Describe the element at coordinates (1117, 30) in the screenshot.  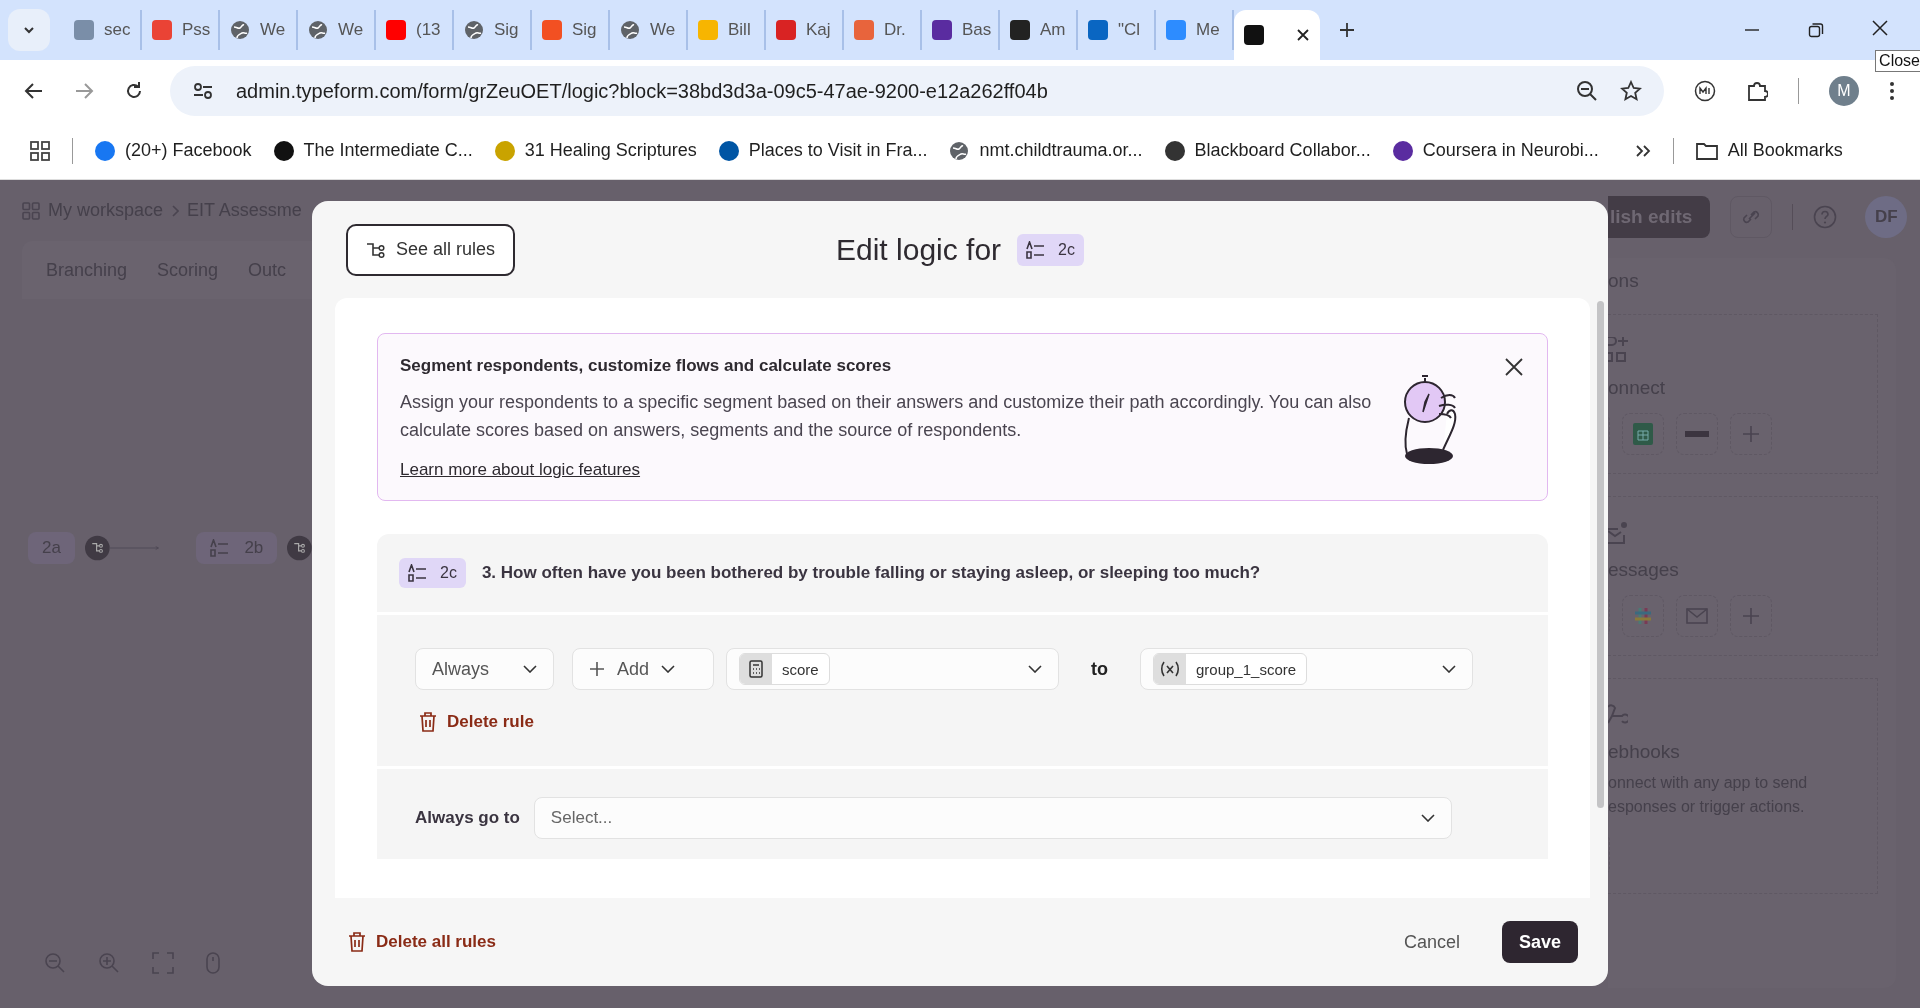
I see `browser-tab: "Cl` at that location.